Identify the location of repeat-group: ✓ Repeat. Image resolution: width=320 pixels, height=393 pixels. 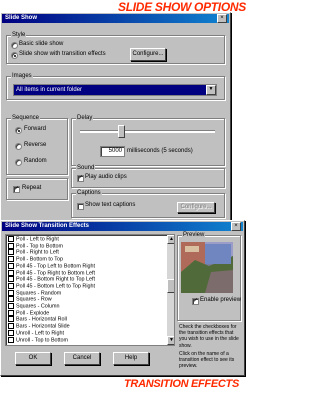
(37, 189).